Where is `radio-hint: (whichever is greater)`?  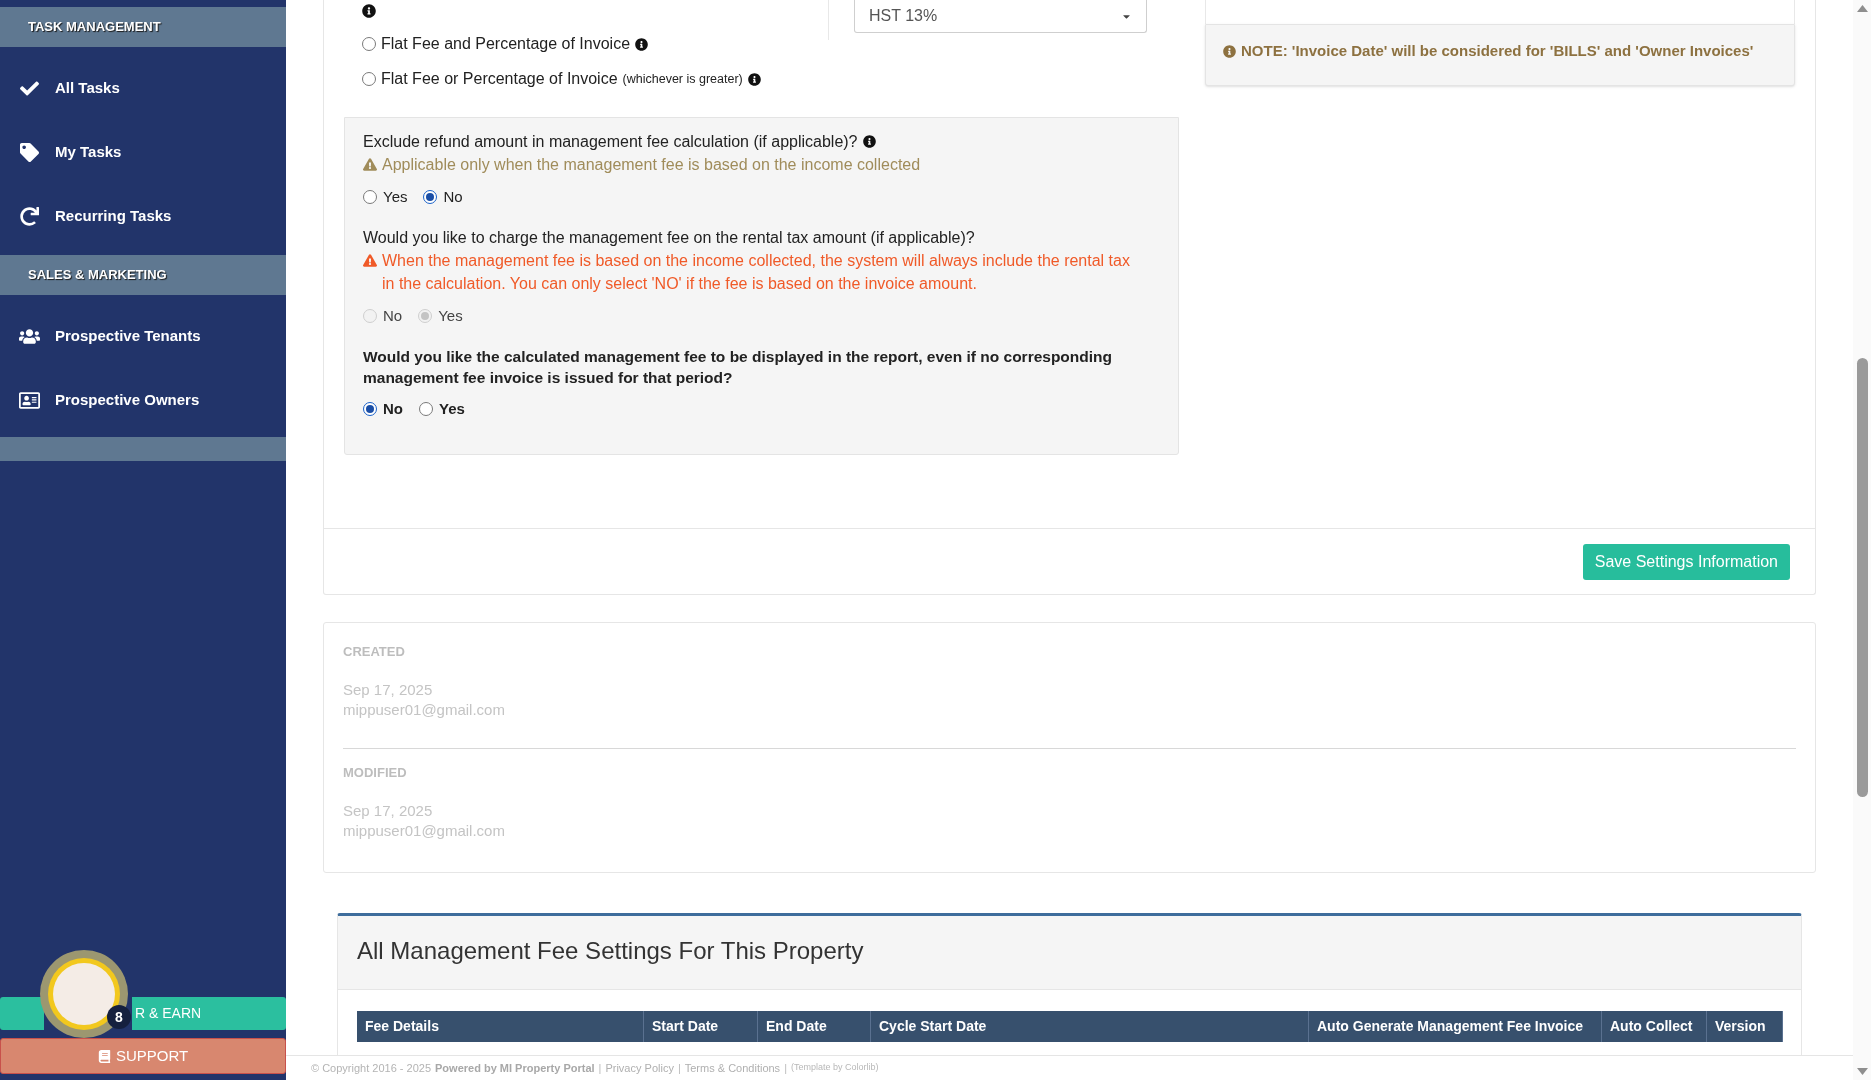
radio-hint: (whichever is greater) is located at coordinates (682, 79).